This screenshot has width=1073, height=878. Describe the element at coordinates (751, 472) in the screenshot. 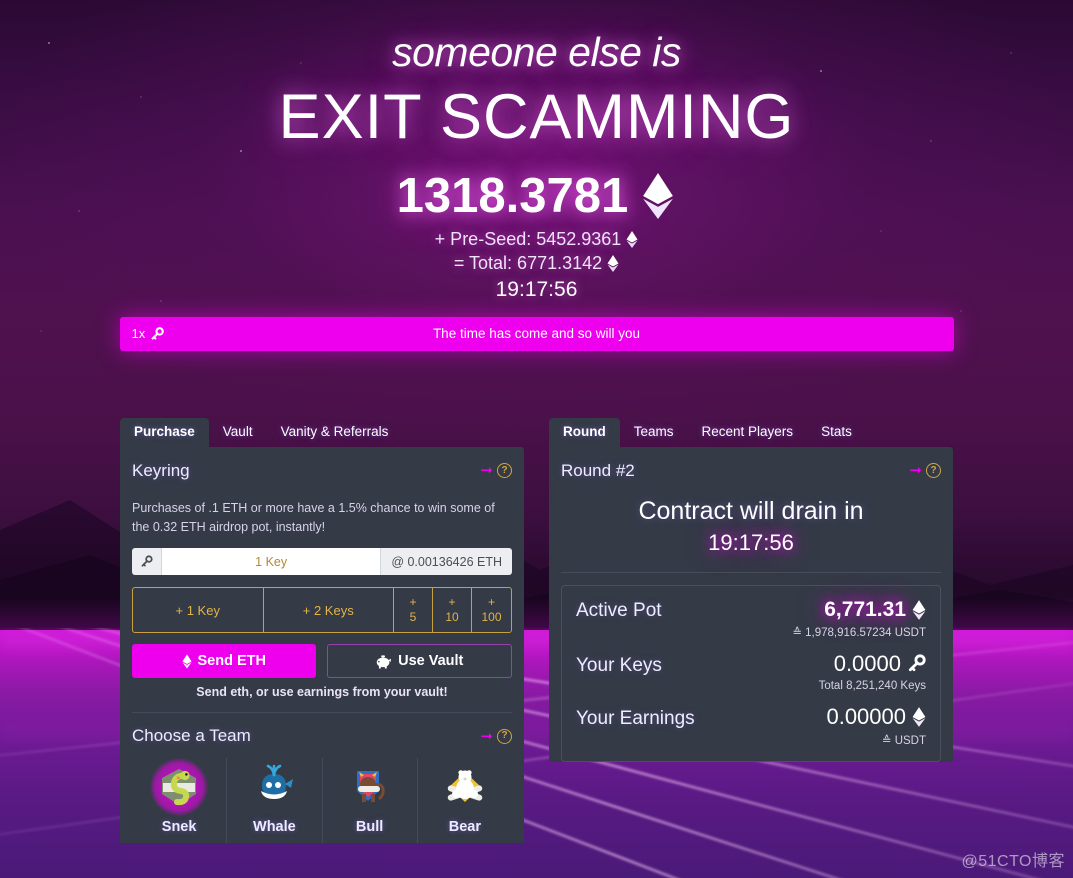

I see `round-header: Round #2 ➞ ?` at that location.